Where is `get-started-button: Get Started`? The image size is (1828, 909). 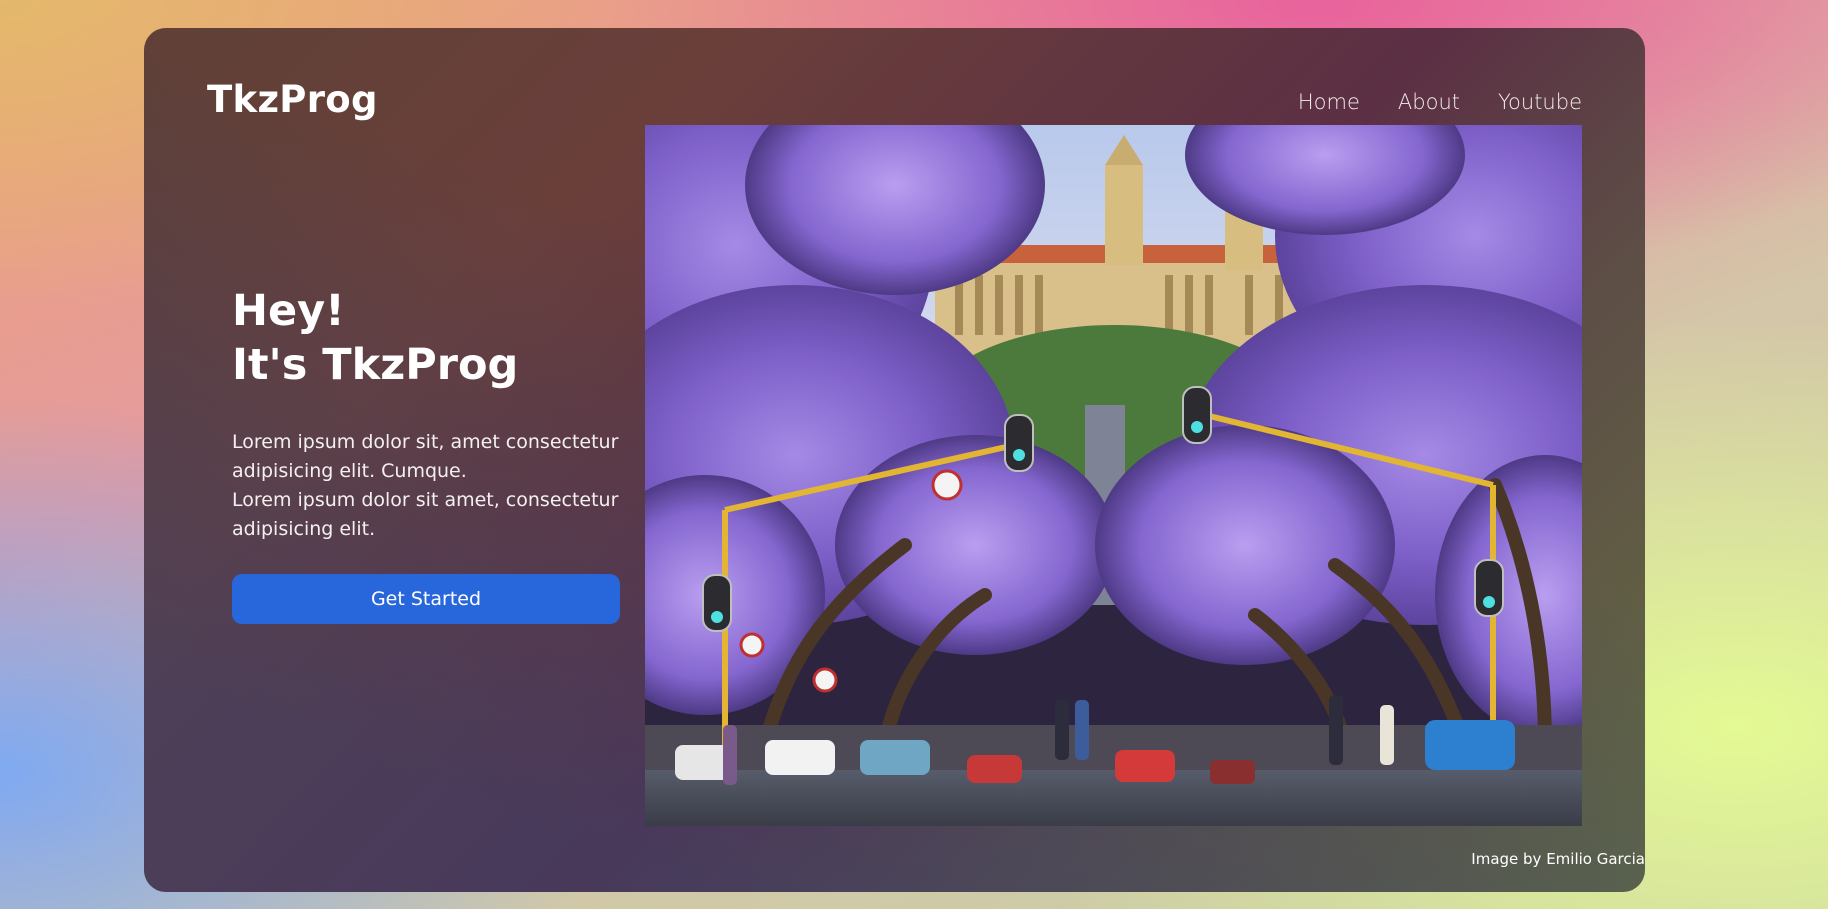 get-started-button: Get Started is located at coordinates (426, 599).